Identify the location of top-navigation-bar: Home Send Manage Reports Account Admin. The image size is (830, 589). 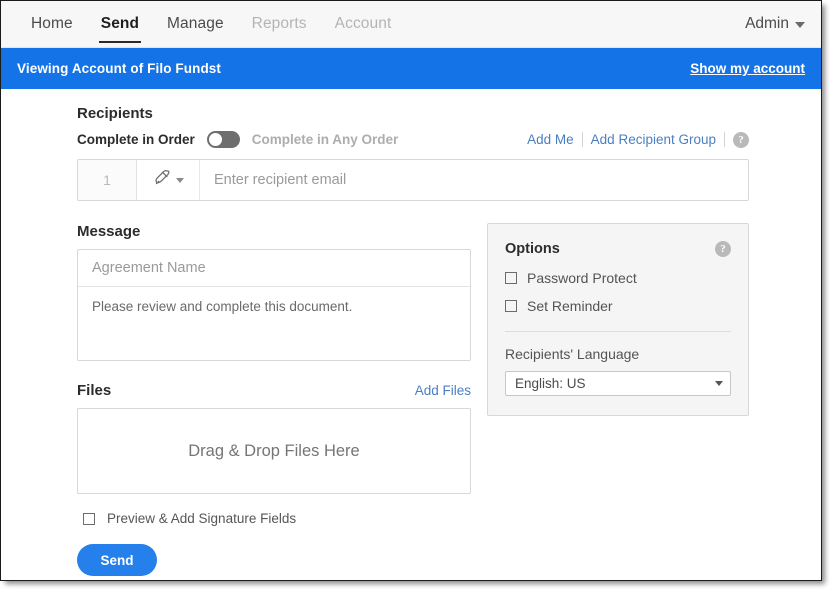
(411, 24).